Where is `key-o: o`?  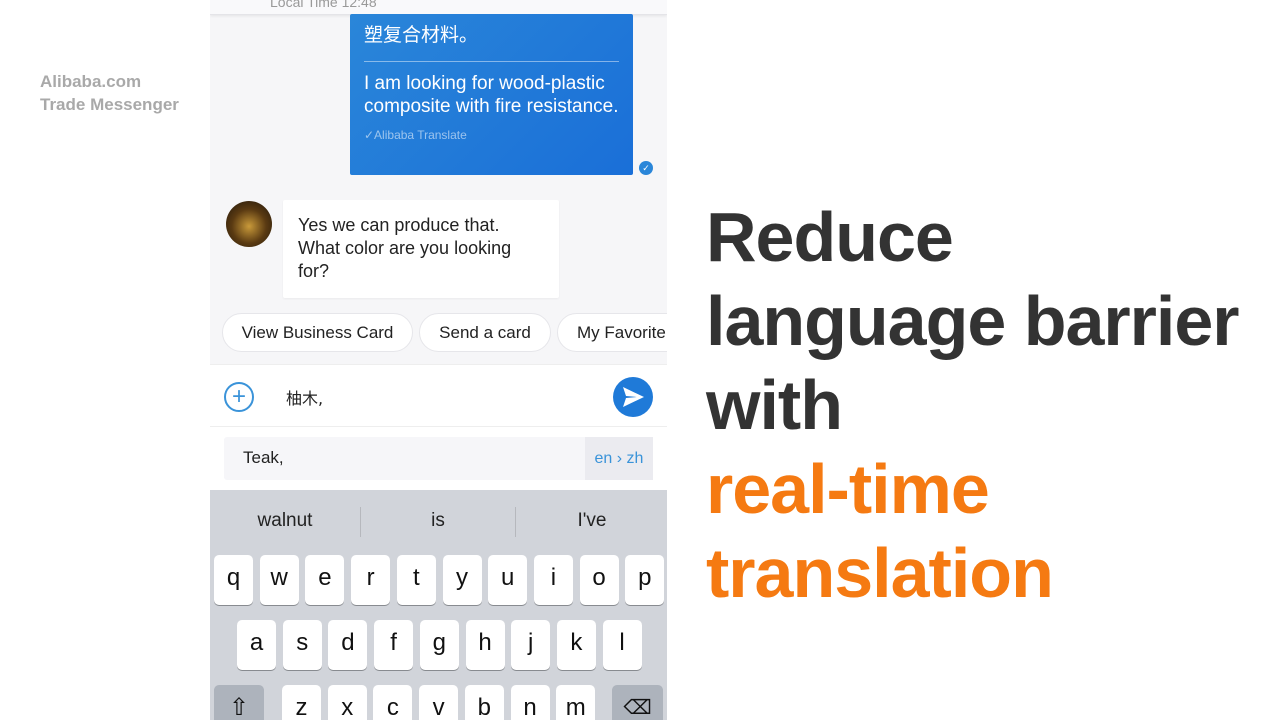
key-o: o is located at coordinates (599, 580).